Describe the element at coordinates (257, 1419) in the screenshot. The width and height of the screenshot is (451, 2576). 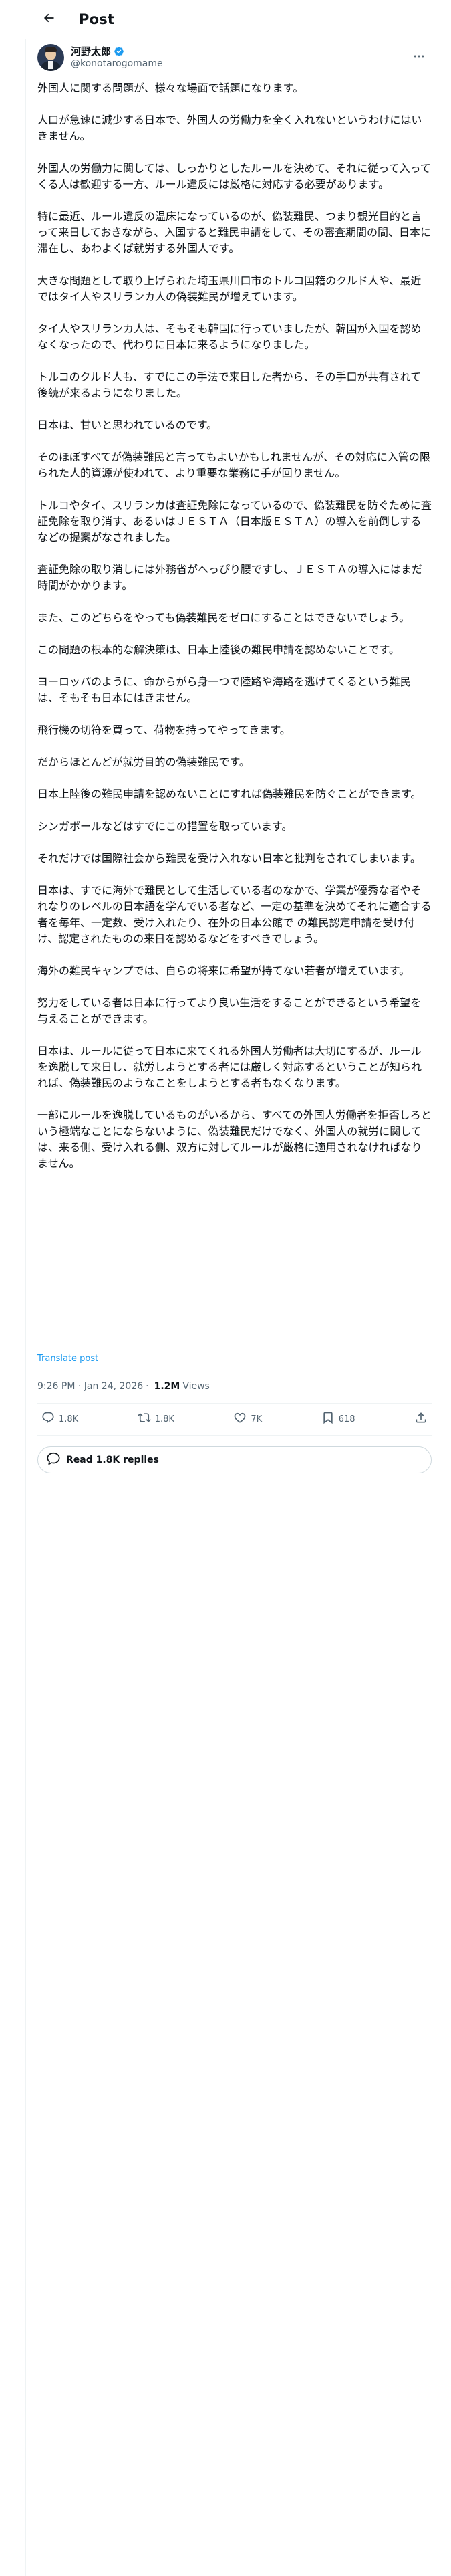
I see `like-count: 7K` at that location.